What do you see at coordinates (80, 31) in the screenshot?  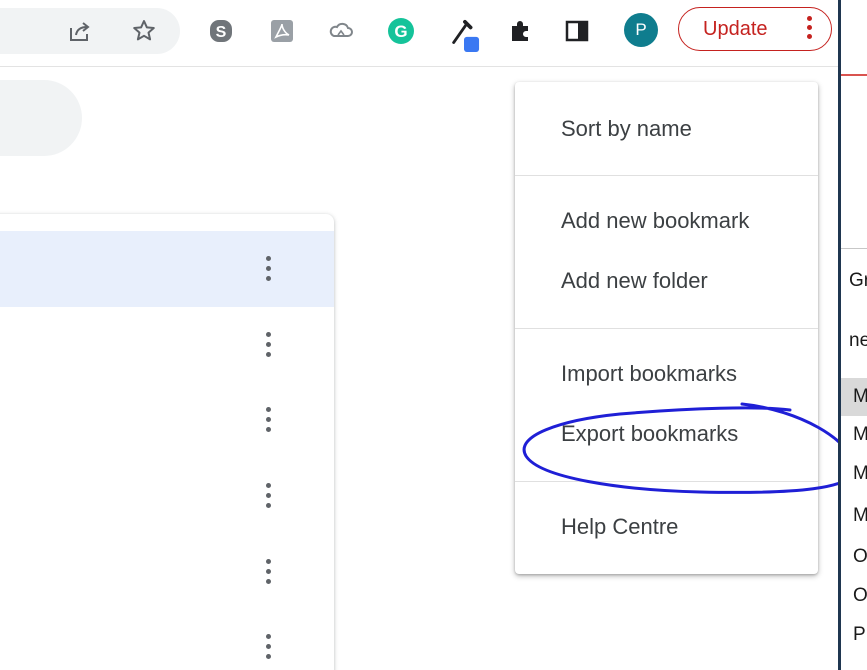 I see `share-icon` at bounding box center [80, 31].